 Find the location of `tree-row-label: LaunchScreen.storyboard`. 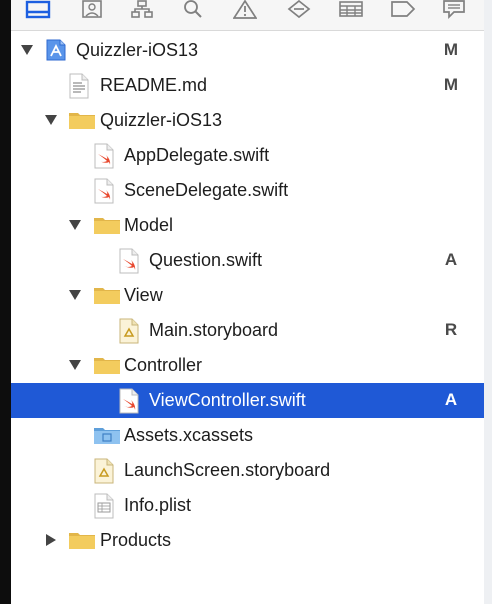

tree-row-label: LaunchScreen.storyboard is located at coordinates (227, 470).